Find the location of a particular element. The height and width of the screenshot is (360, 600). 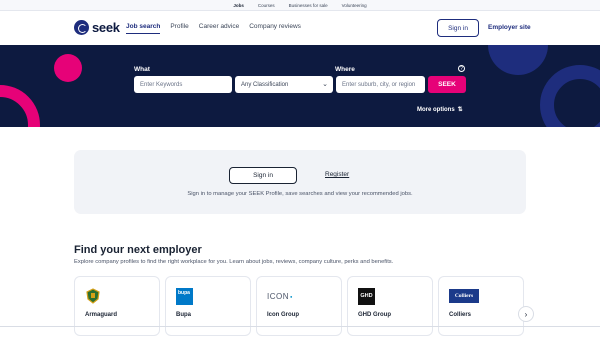

classification-value: Any Classification is located at coordinates (265, 84).